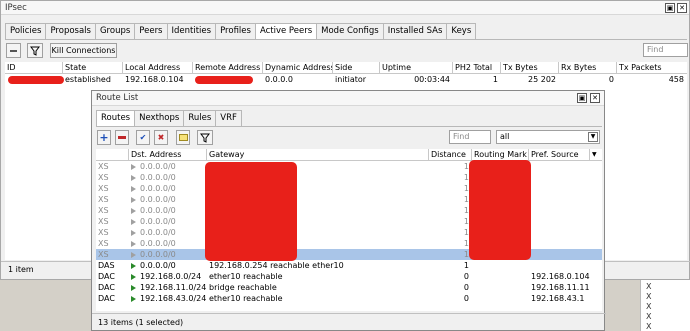  What do you see at coordinates (228, 68) in the screenshot?
I see `col-remote-address: Remote Address` at bounding box center [228, 68].